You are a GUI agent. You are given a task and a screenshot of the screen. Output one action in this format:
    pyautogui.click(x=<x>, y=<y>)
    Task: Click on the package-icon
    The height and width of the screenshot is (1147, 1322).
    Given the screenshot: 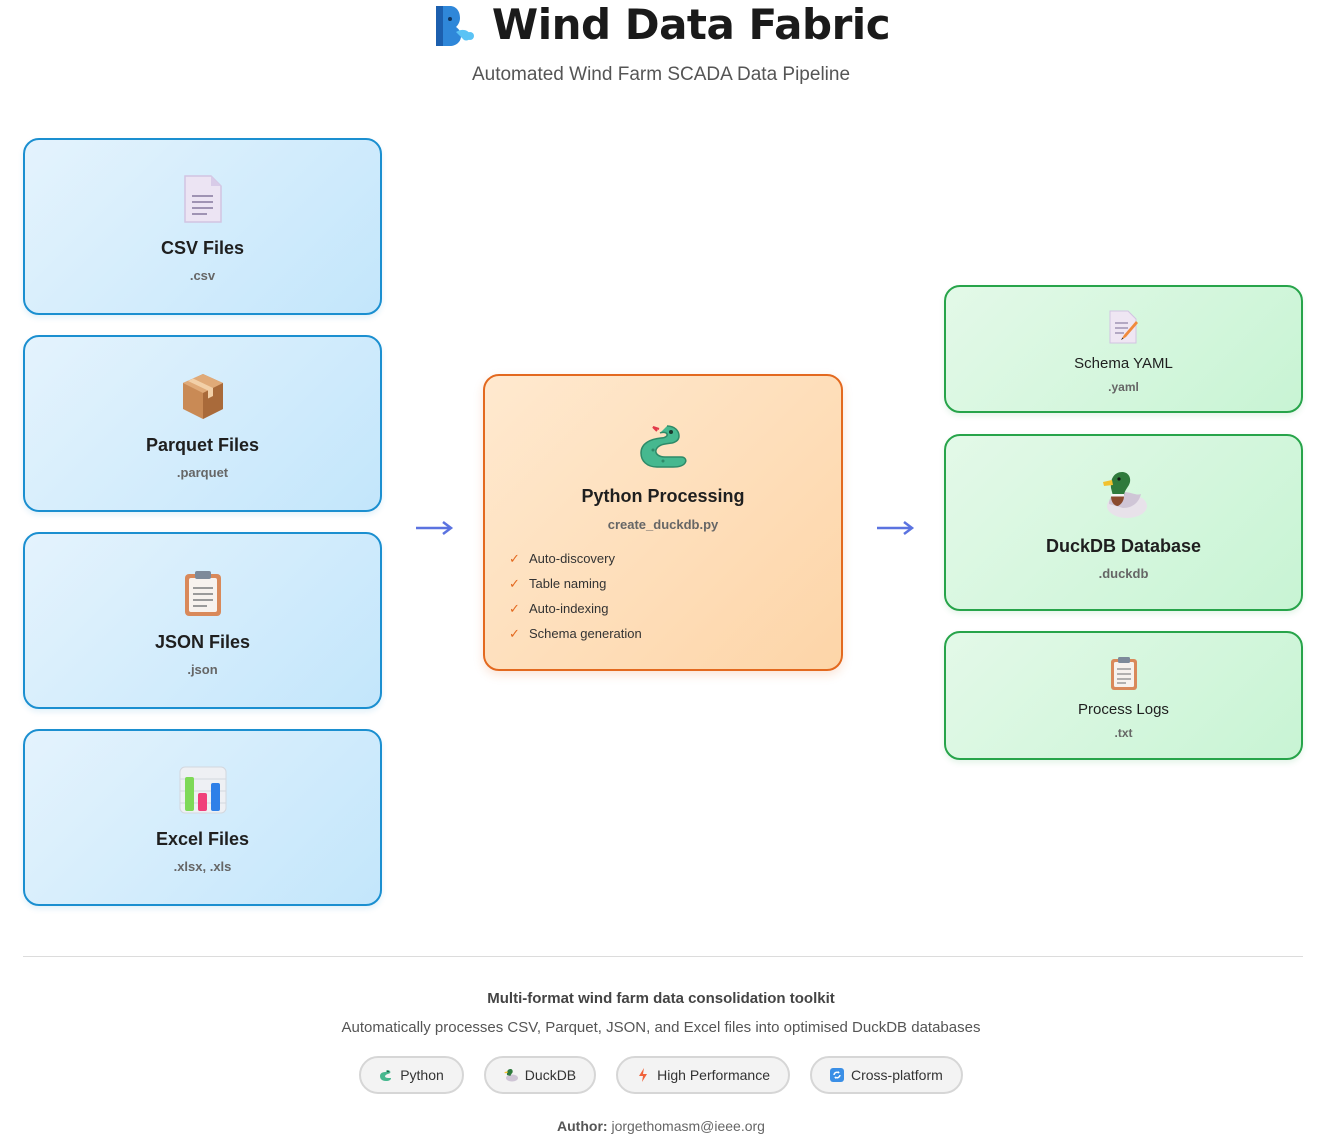 What is the action you would take?
    pyautogui.click(x=202, y=396)
    